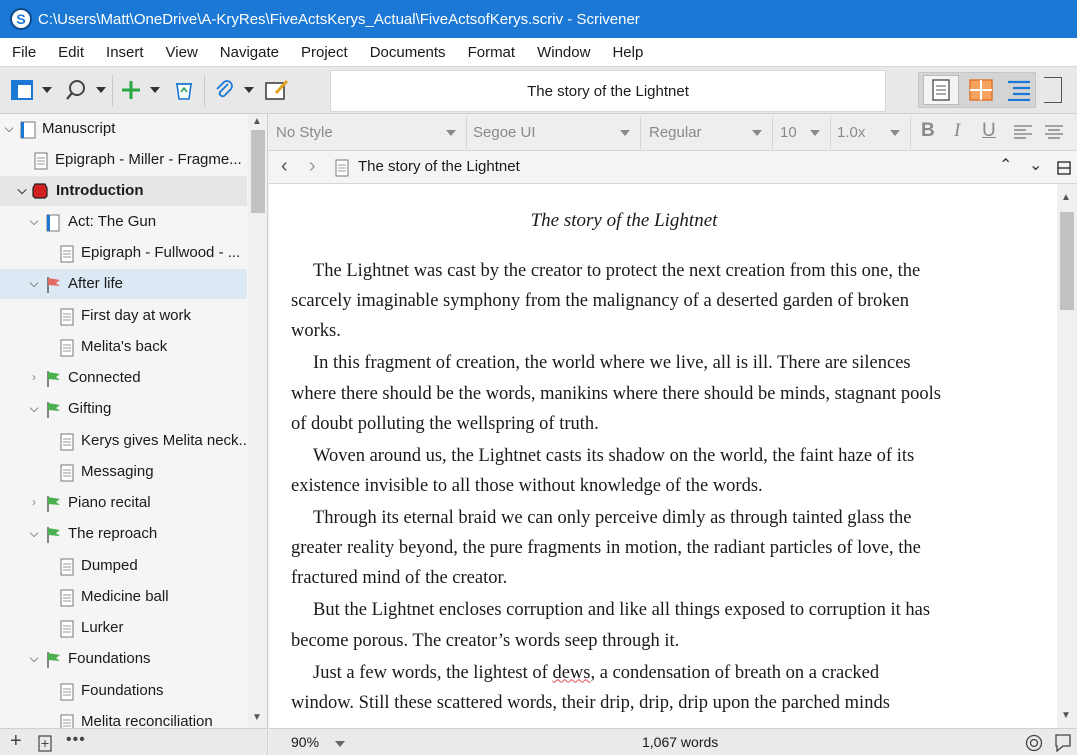  Describe the element at coordinates (871, 132) in the screenshot. I see `line-spacing-select: 1.0x` at that location.